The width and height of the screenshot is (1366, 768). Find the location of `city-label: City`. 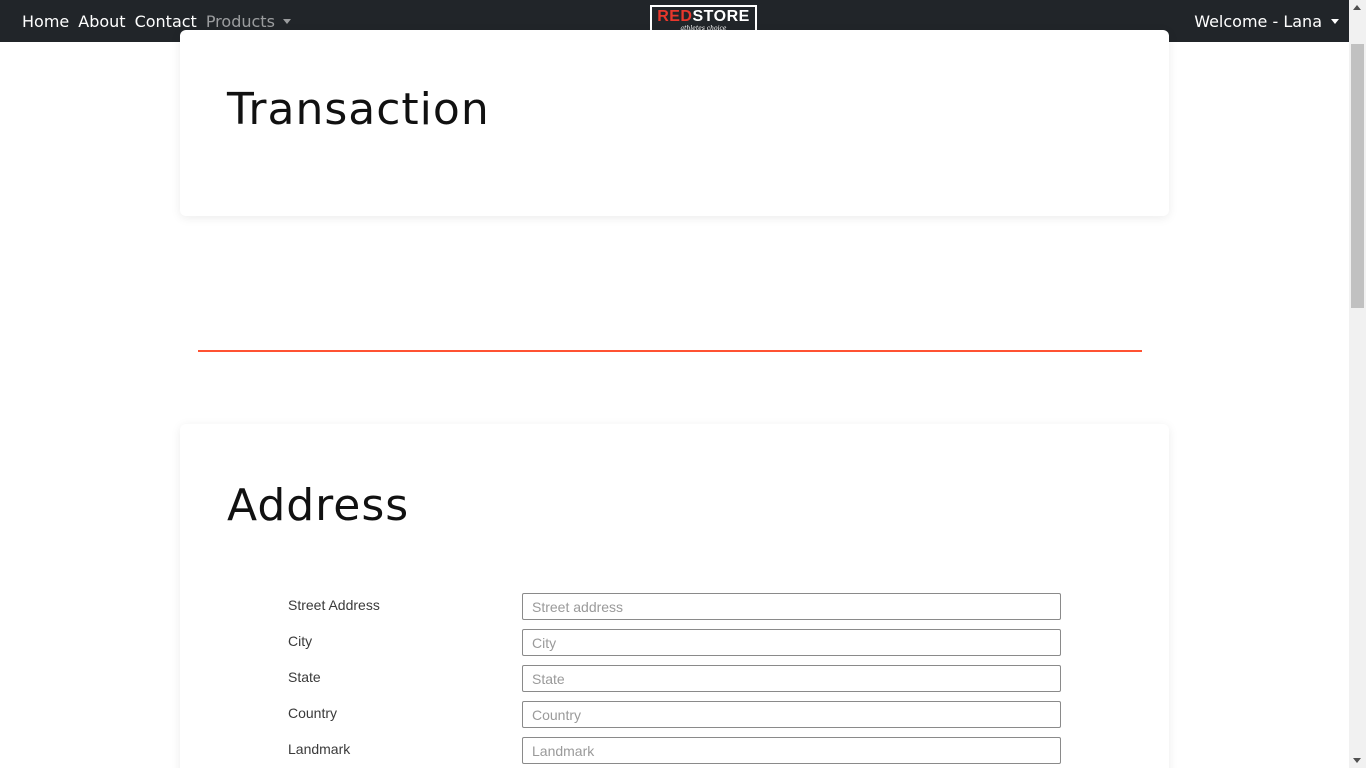

city-label: City is located at coordinates (300, 641).